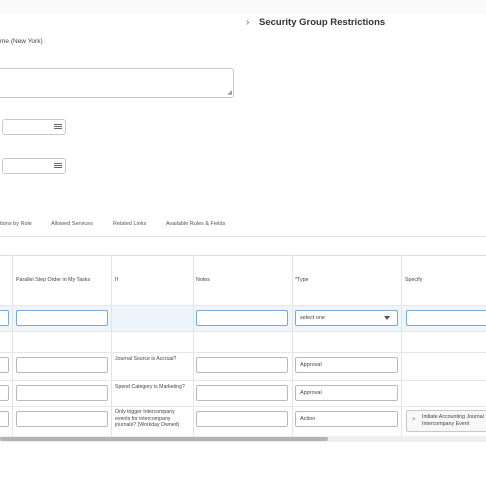  What do you see at coordinates (243, 7) in the screenshot?
I see `top-strip` at bounding box center [243, 7].